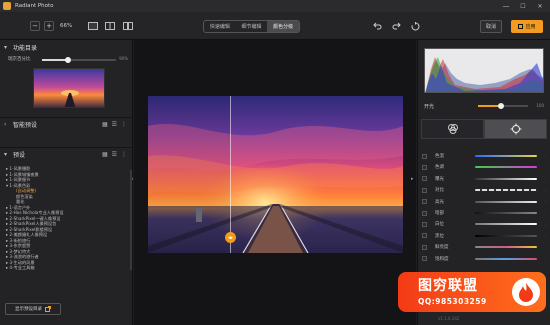  Describe the element at coordinates (128, 26) in the screenshot. I see `side-by-side-view-icon` at that location.